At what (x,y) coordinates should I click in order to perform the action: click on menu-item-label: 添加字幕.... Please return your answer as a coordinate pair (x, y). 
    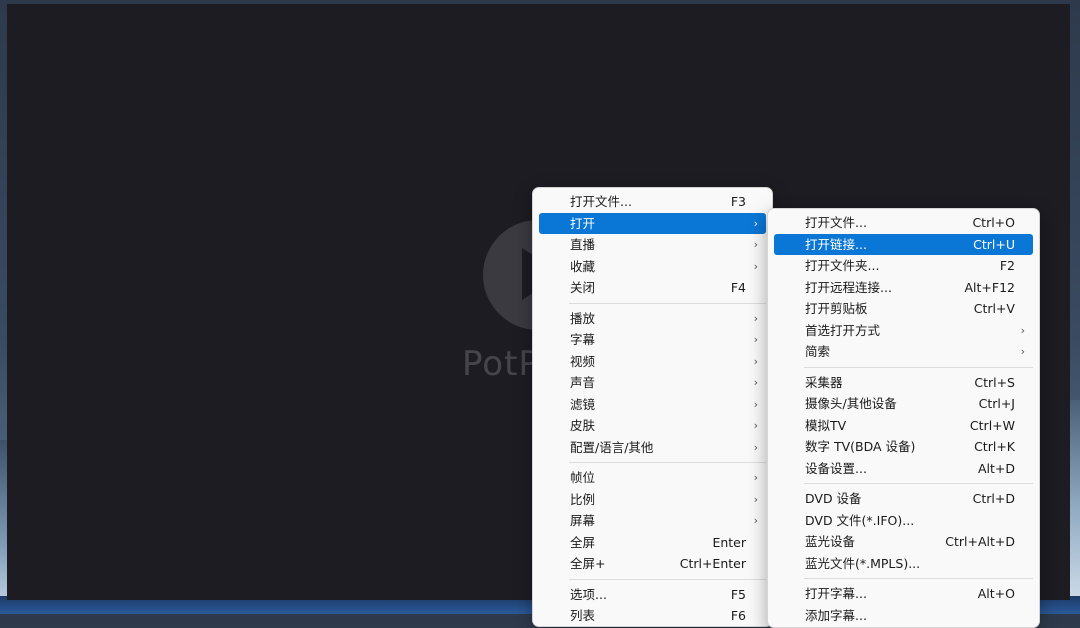
    Looking at the image, I should click on (836, 615).